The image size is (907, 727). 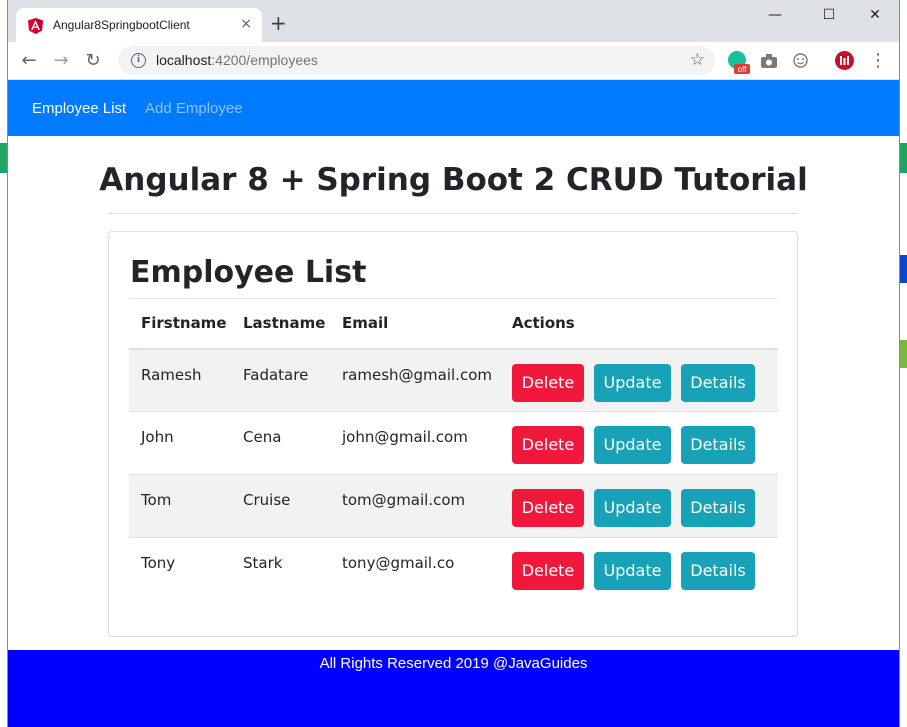 I want to click on new-tab-button: +, so click(x=278, y=23).